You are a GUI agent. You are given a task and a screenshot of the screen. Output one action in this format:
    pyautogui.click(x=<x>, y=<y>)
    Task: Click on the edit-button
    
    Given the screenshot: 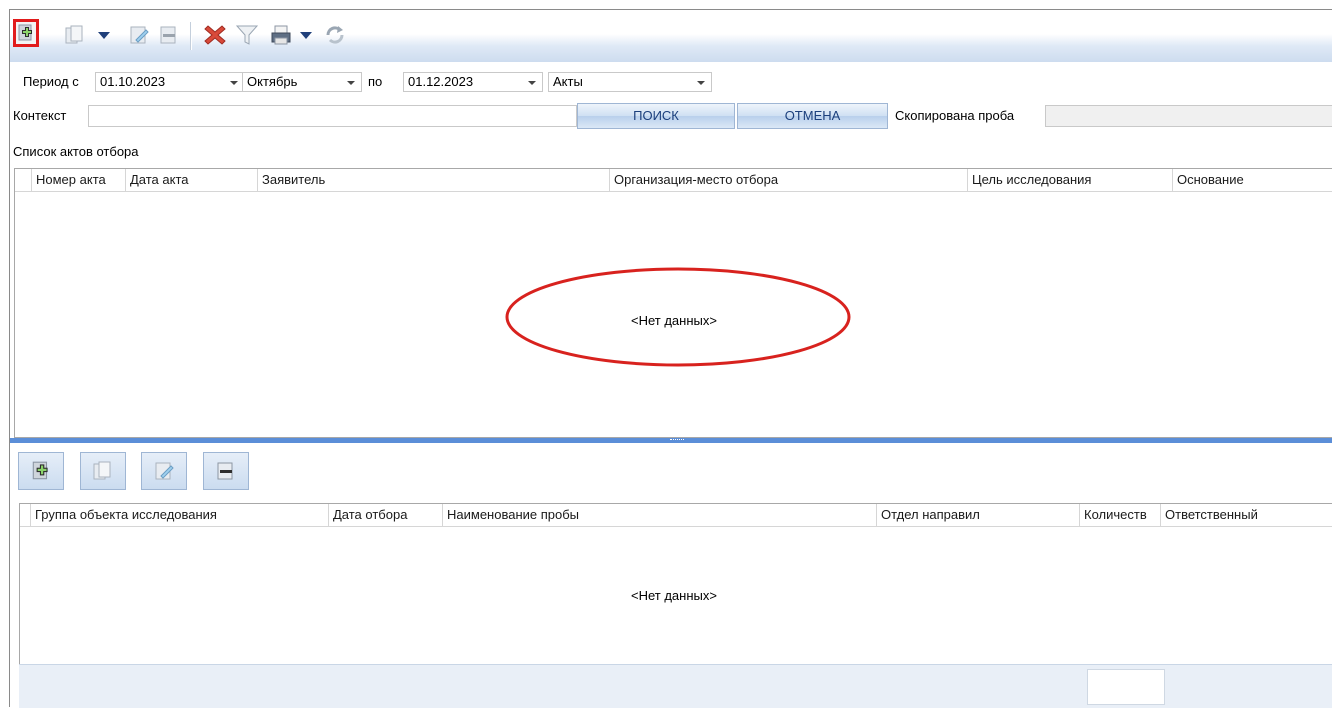 What is the action you would take?
    pyautogui.click(x=139, y=35)
    